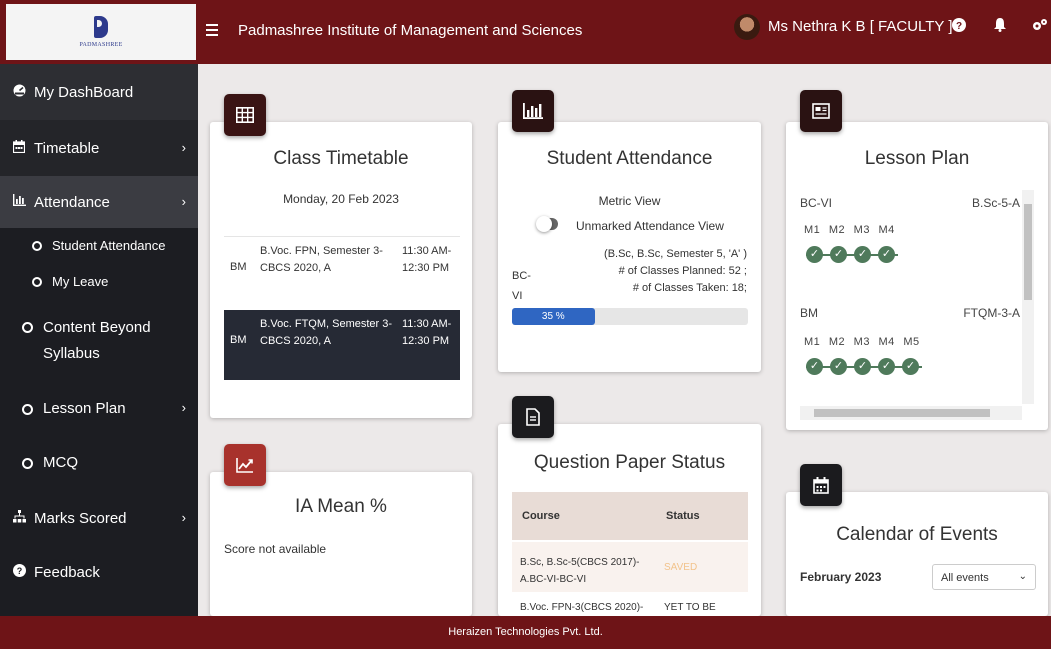 This screenshot has height=649, width=1051. I want to click on progress-label: 35 %, so click(553, 316).